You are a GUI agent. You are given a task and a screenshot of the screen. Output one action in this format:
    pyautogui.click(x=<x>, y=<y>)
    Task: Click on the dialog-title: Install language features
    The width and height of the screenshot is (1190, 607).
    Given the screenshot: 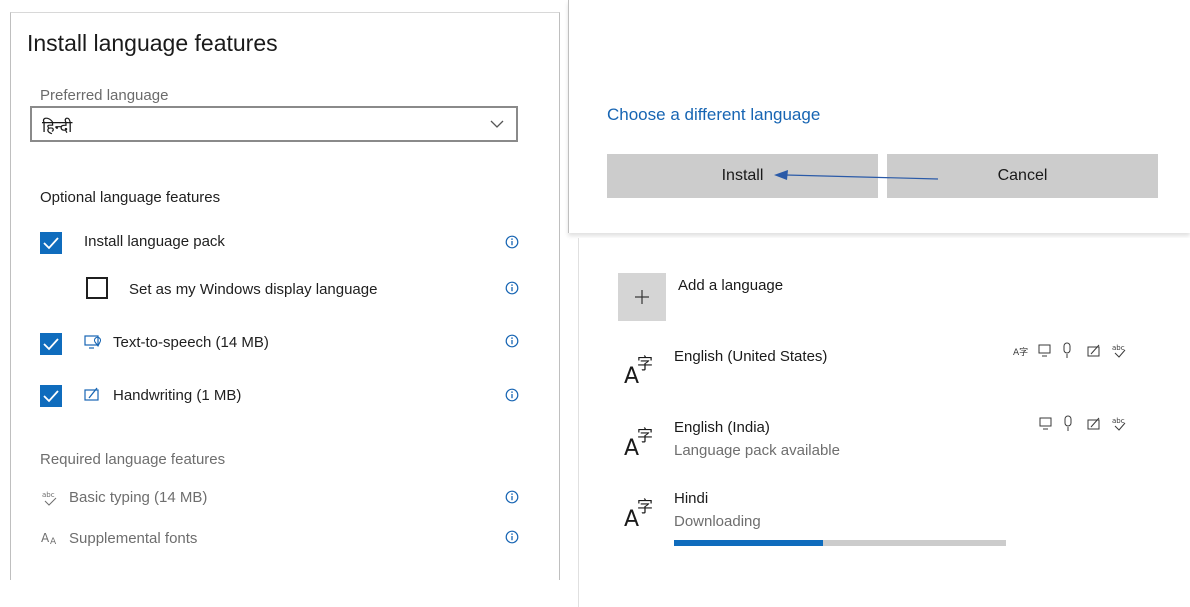 What is the action you would take?
    pyautogui.click(x=152, y=43)
    